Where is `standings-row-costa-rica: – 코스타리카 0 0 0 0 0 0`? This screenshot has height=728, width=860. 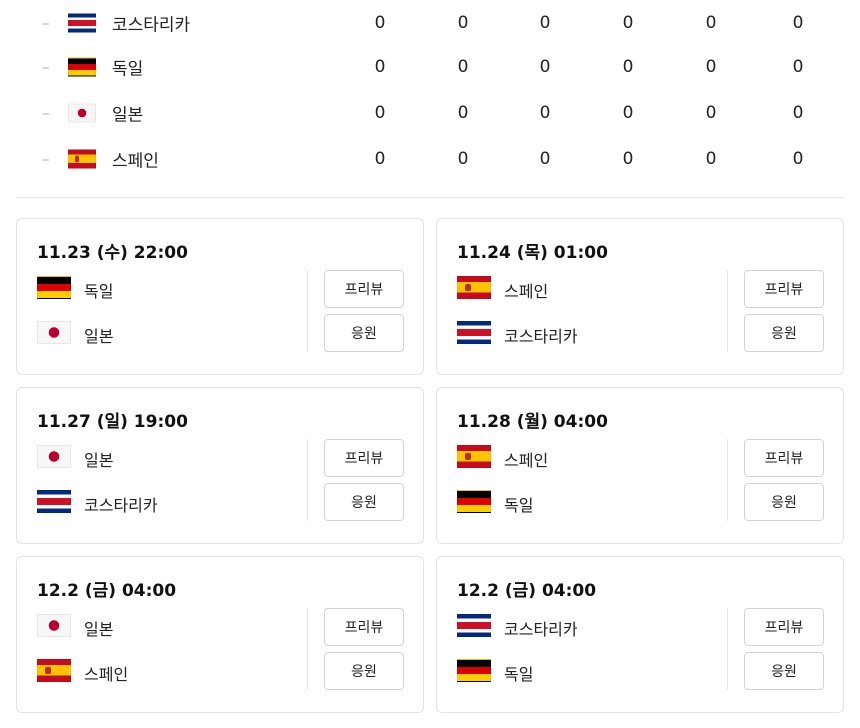
standings-row-costa-rica: – 코스타리카 0 0 0 0 0 0 is located at coordinates (430, 23).